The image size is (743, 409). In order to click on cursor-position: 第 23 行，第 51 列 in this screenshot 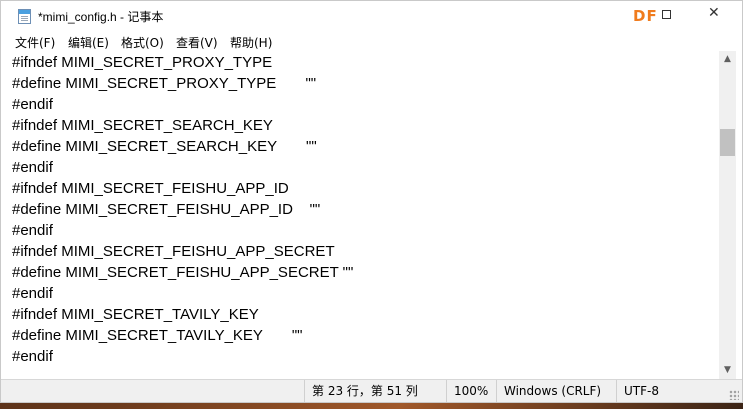, I will do `click(373, 391)`.